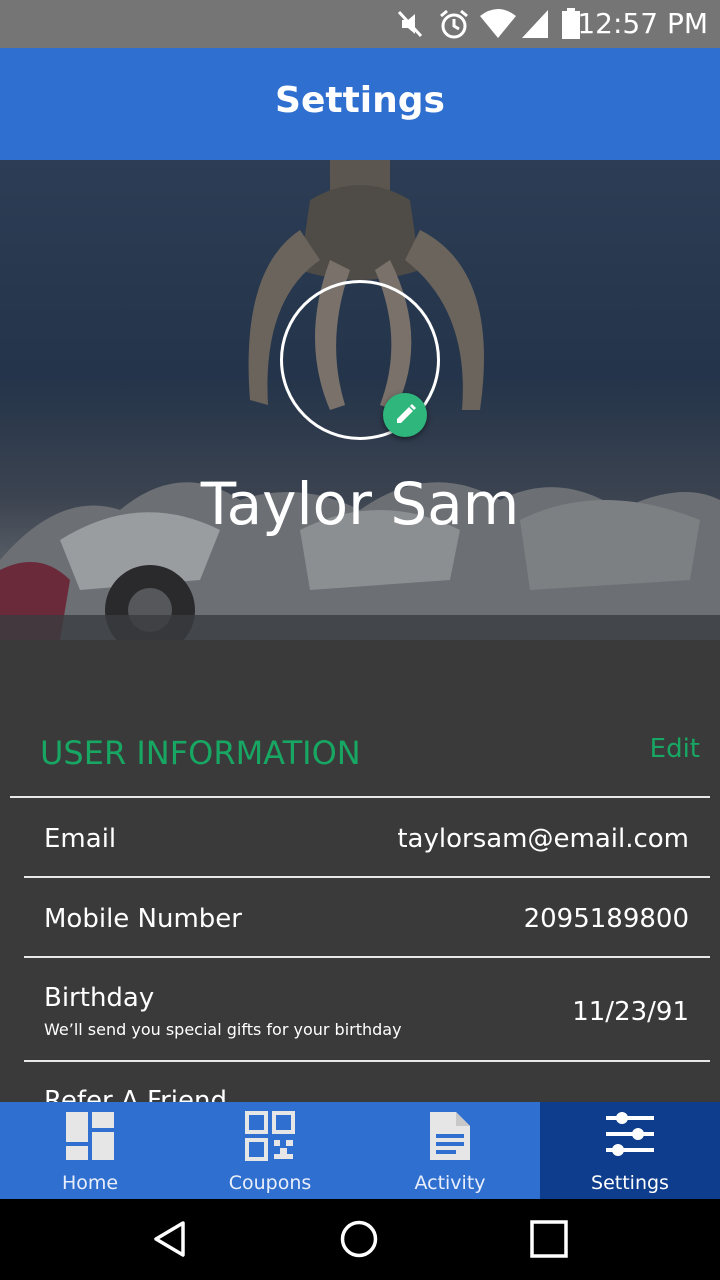 This screenshot has width=720, height=1280. I want to click on status-time: 12:57 PM, so click(642, 23).